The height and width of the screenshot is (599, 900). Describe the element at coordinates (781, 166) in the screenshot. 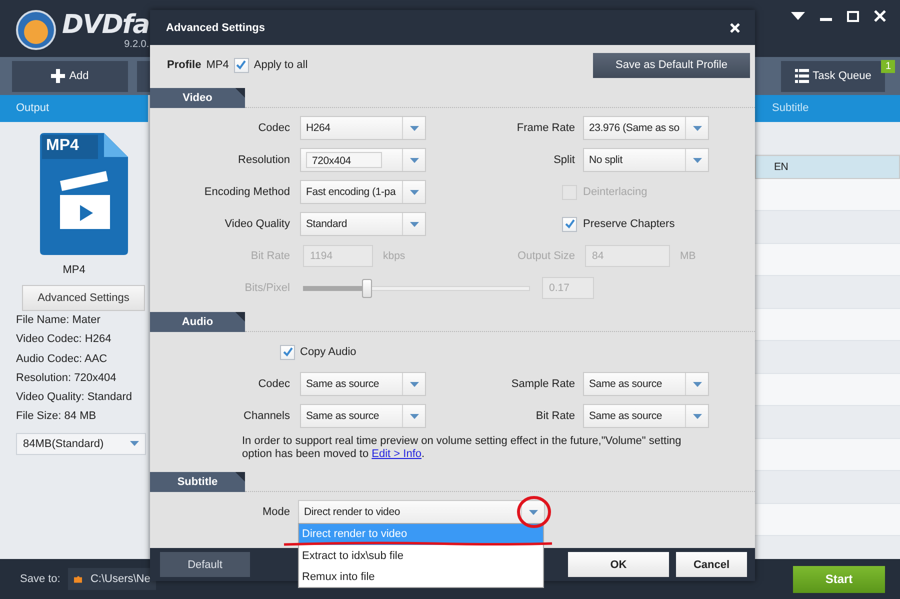

I see `table-cell: EN` at that location.